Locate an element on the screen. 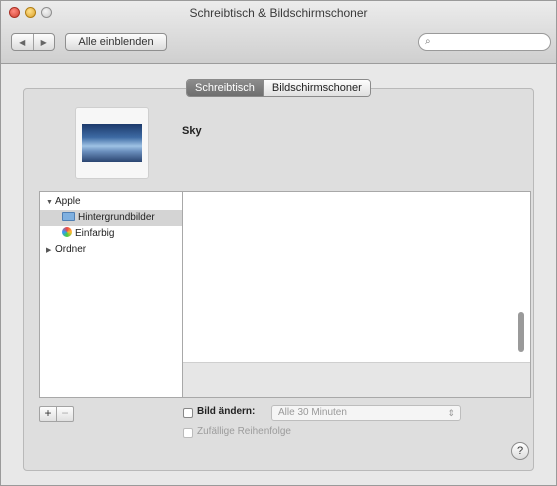 Image resolution: width=557 pixels, height=486 pixels. show-all-button: Alle einblenden is located at coordinates (116, 42).